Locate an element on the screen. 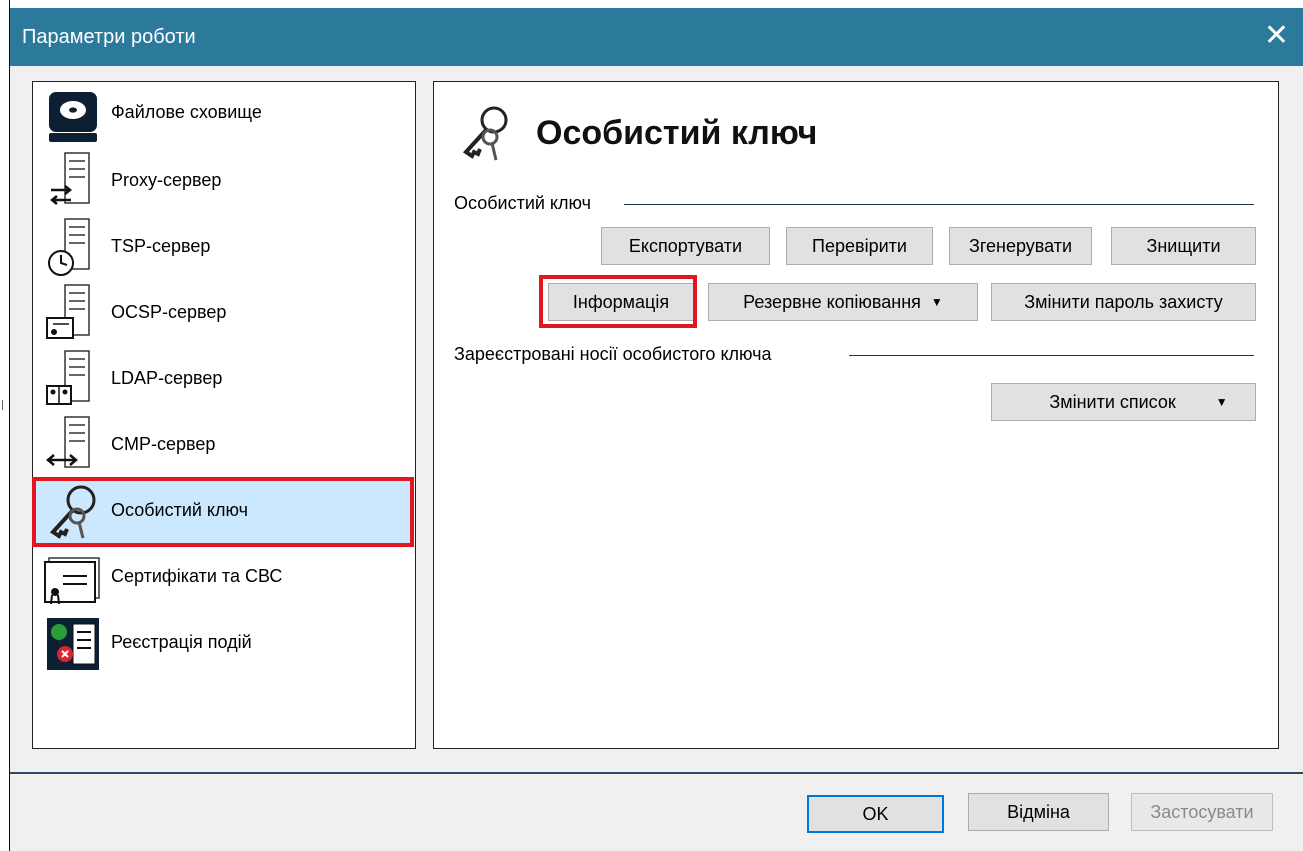 This screenshot has width=1303, height=851. nav-item-label: Реєстрація подій is located at coordinates (181, 642).